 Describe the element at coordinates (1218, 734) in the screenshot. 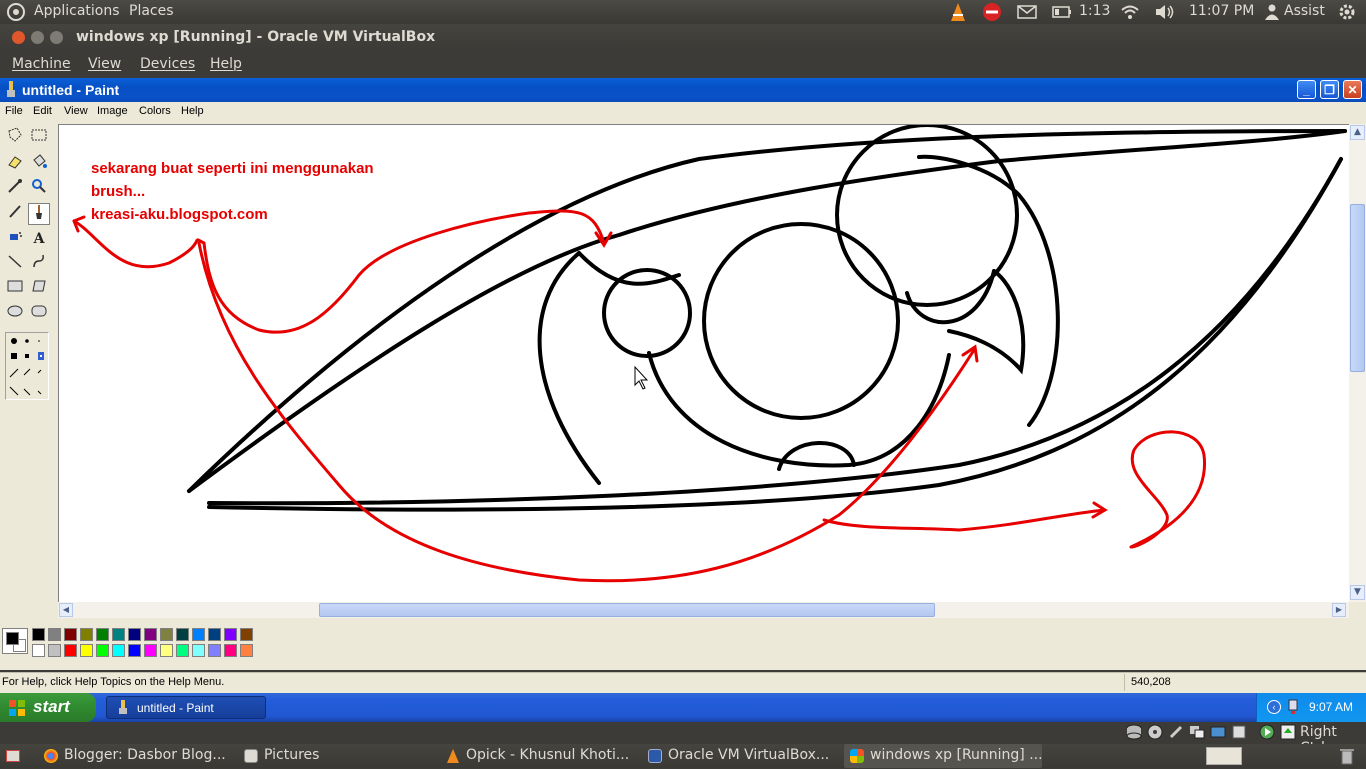

I see `network-adapter-icon` at that location.